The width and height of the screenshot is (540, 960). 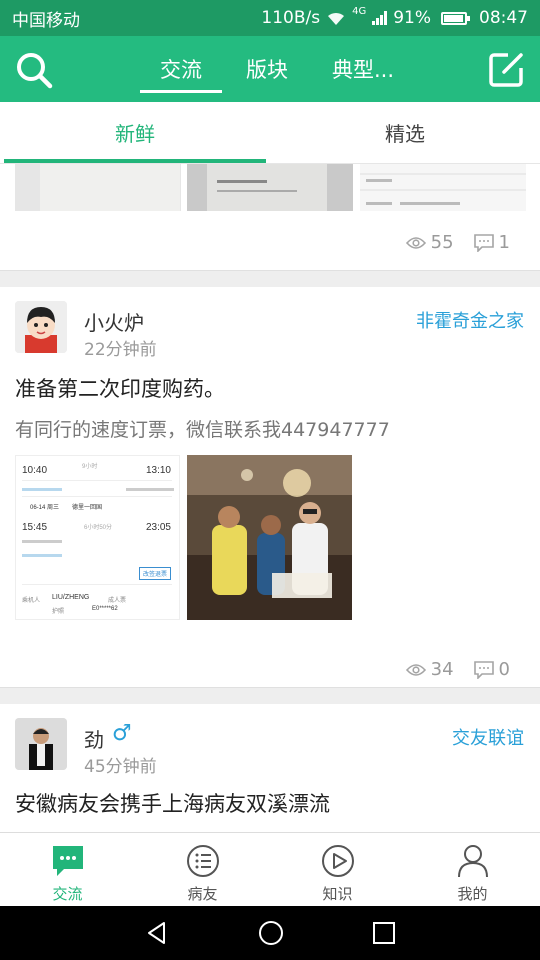 I want to click on ticket-depart-time-2: 15:45, so click(x=35, y=527).